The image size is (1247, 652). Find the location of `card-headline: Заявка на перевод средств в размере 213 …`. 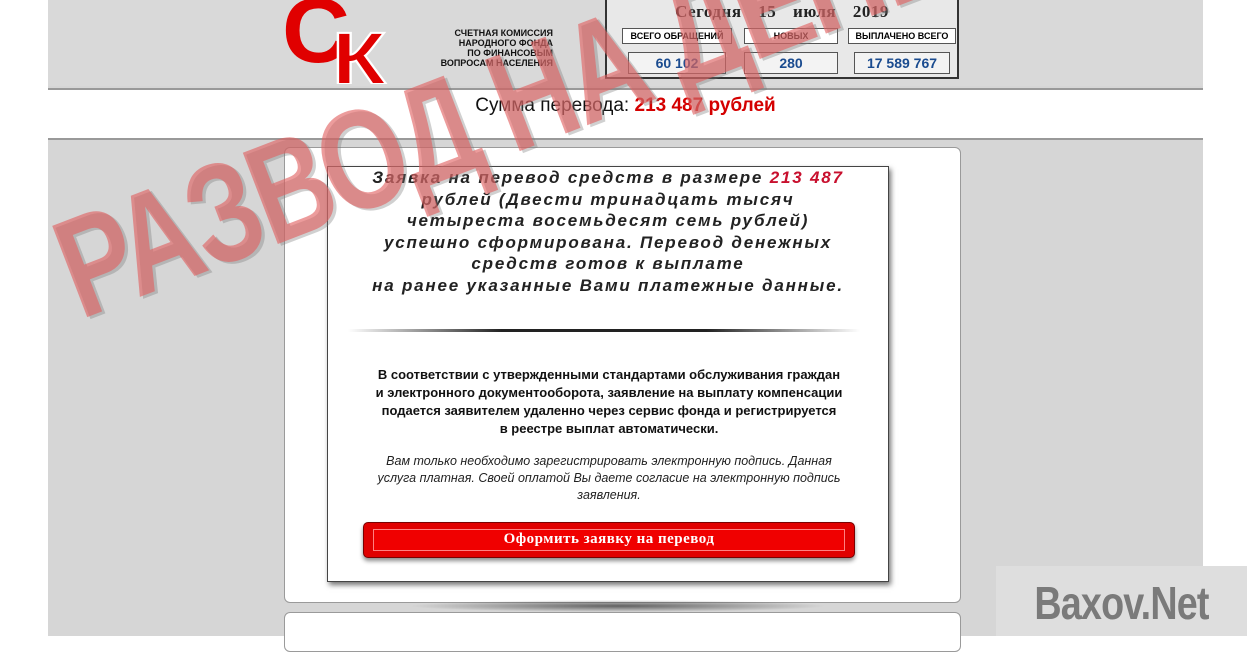

card-headline: Заявка на перевод средств в размере 213 … is located at coordinates (608, 231).